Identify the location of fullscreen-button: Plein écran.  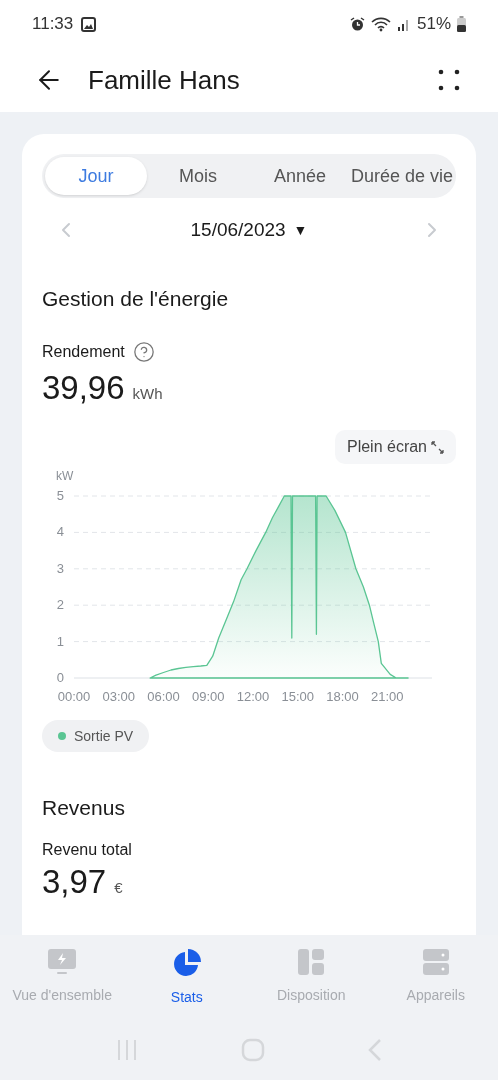
(395, 447).